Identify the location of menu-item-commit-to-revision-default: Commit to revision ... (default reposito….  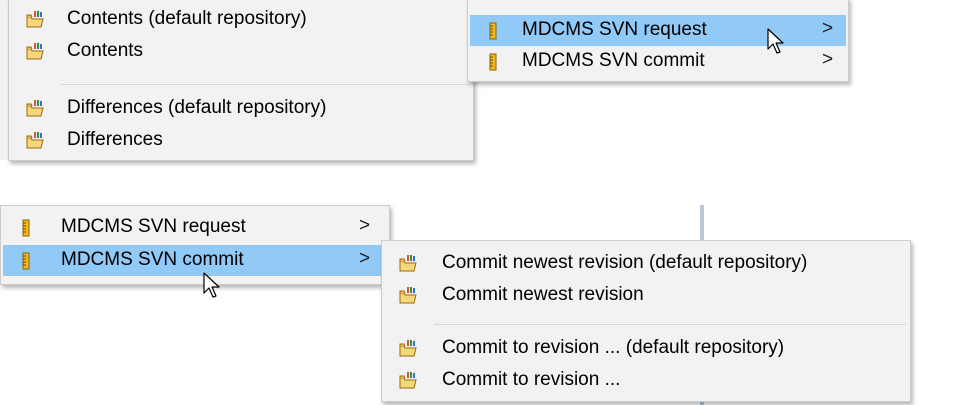
(646, 348).